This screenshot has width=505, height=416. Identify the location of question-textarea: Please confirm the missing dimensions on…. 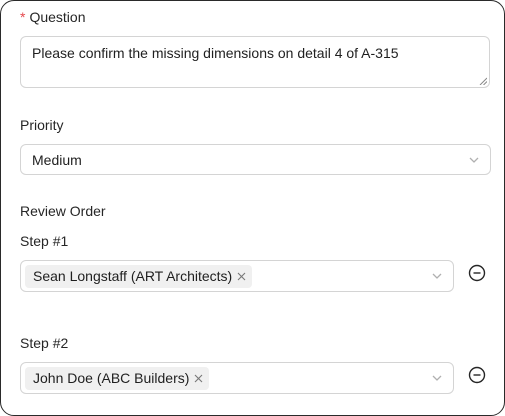
(255, 62).